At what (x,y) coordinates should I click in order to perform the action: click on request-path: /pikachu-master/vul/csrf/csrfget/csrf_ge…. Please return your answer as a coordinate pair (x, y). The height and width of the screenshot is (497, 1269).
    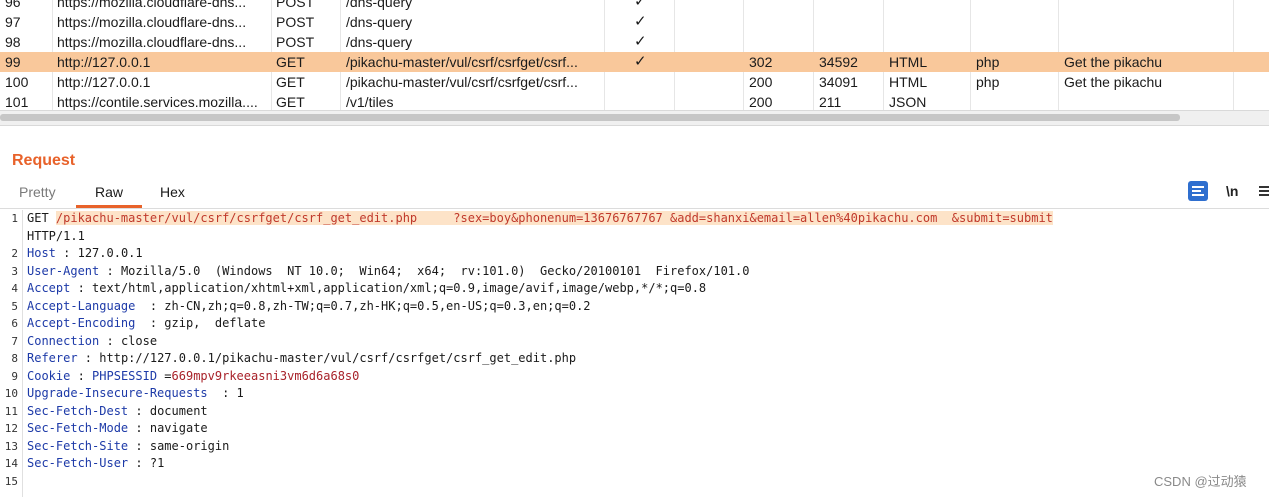
    Looking at the image, I should click on (254, 218).